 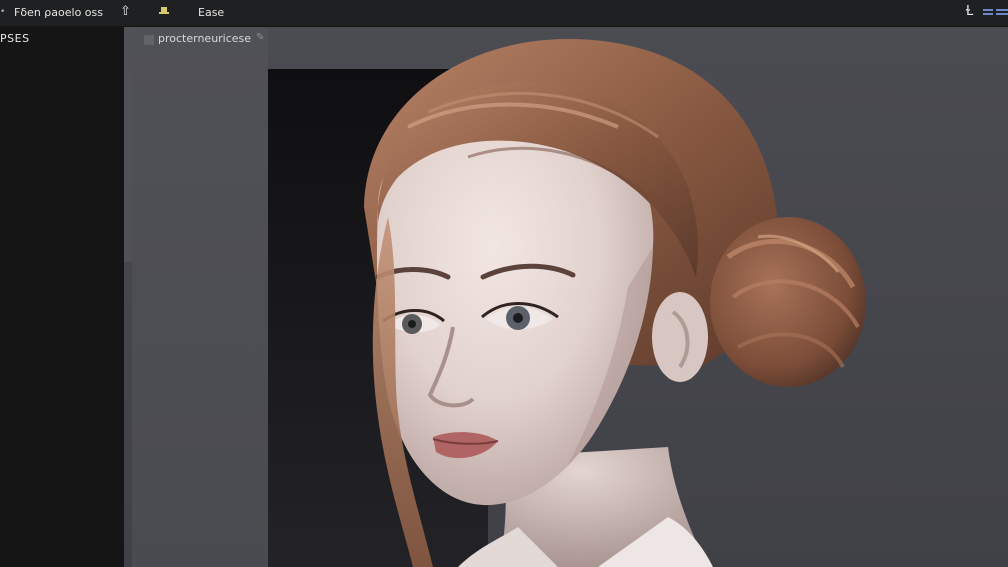 What do you see at coordinates (969, 11) in the screenshot?
I see `text-tool-icon: Ɫ` at bounding box center [969, 11].